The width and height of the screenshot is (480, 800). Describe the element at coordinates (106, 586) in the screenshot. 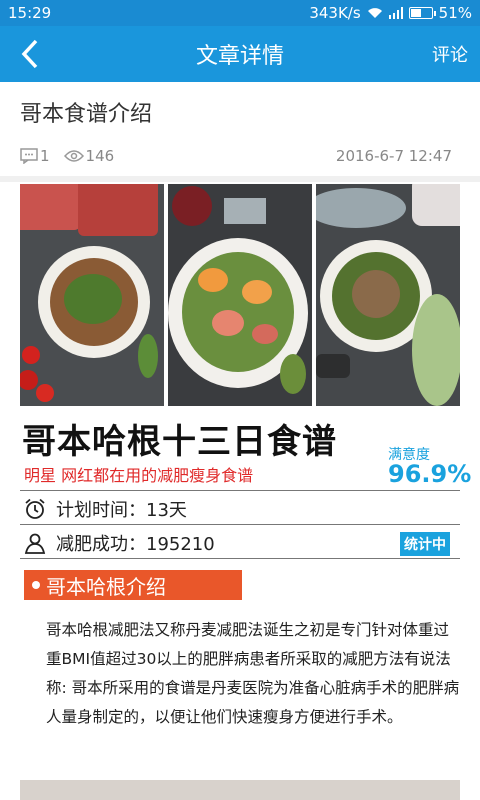

I see `section-heading-label: 哥本哈根介绍` at that location.